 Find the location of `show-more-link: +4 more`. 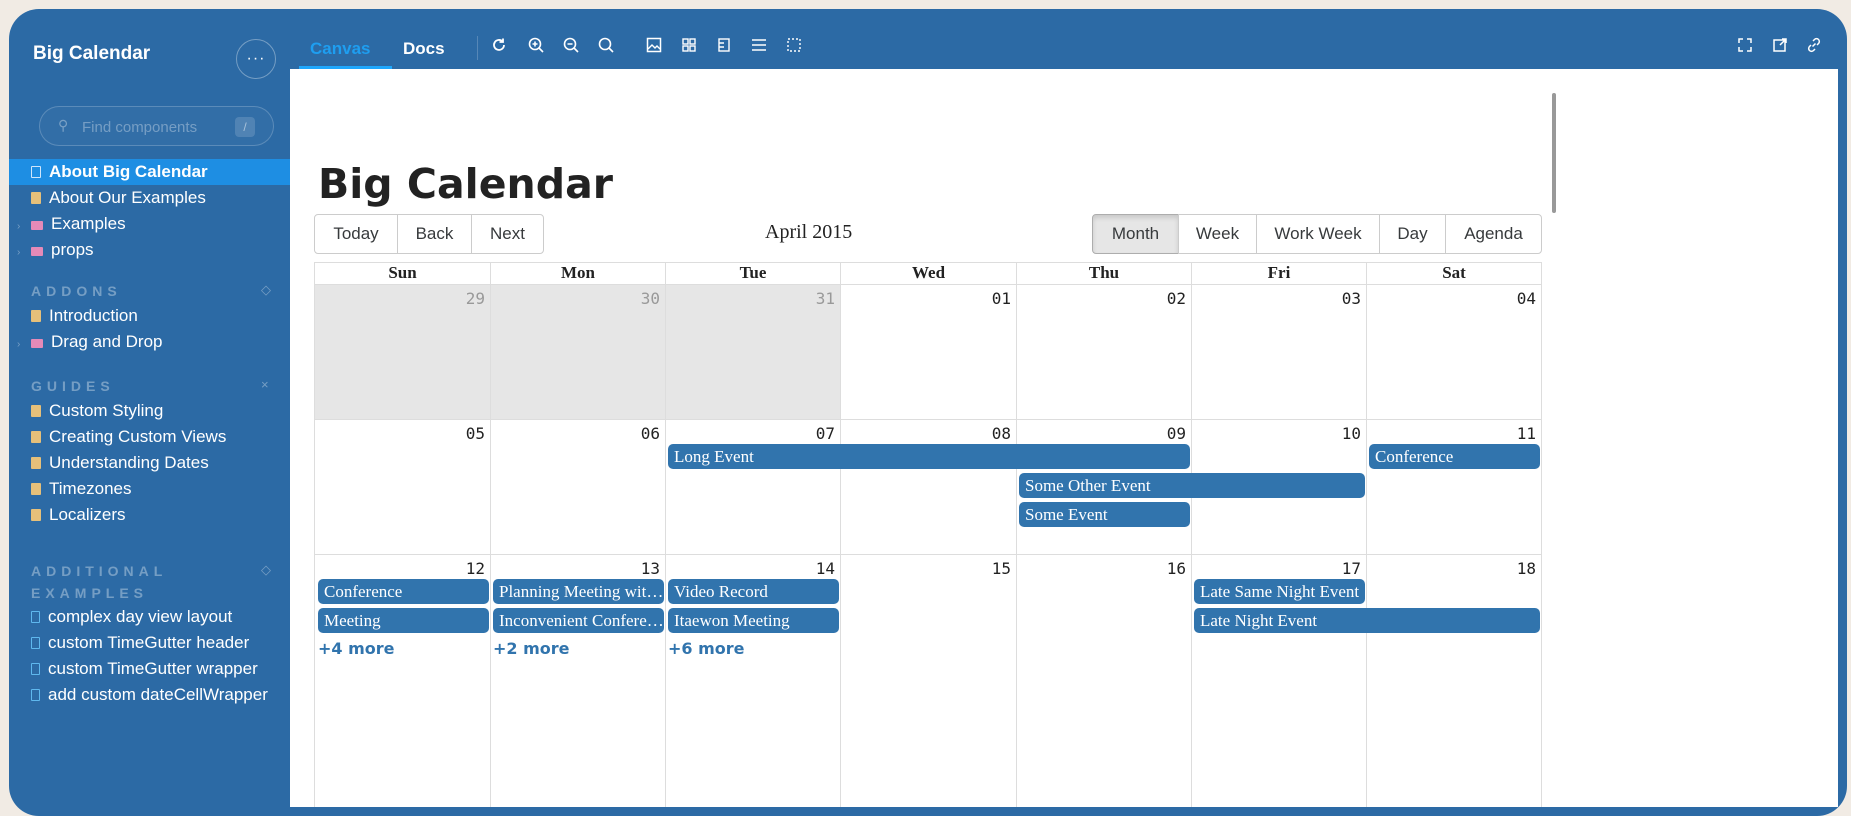

show-more-link: +4 more is located at coordinates (356, 648).